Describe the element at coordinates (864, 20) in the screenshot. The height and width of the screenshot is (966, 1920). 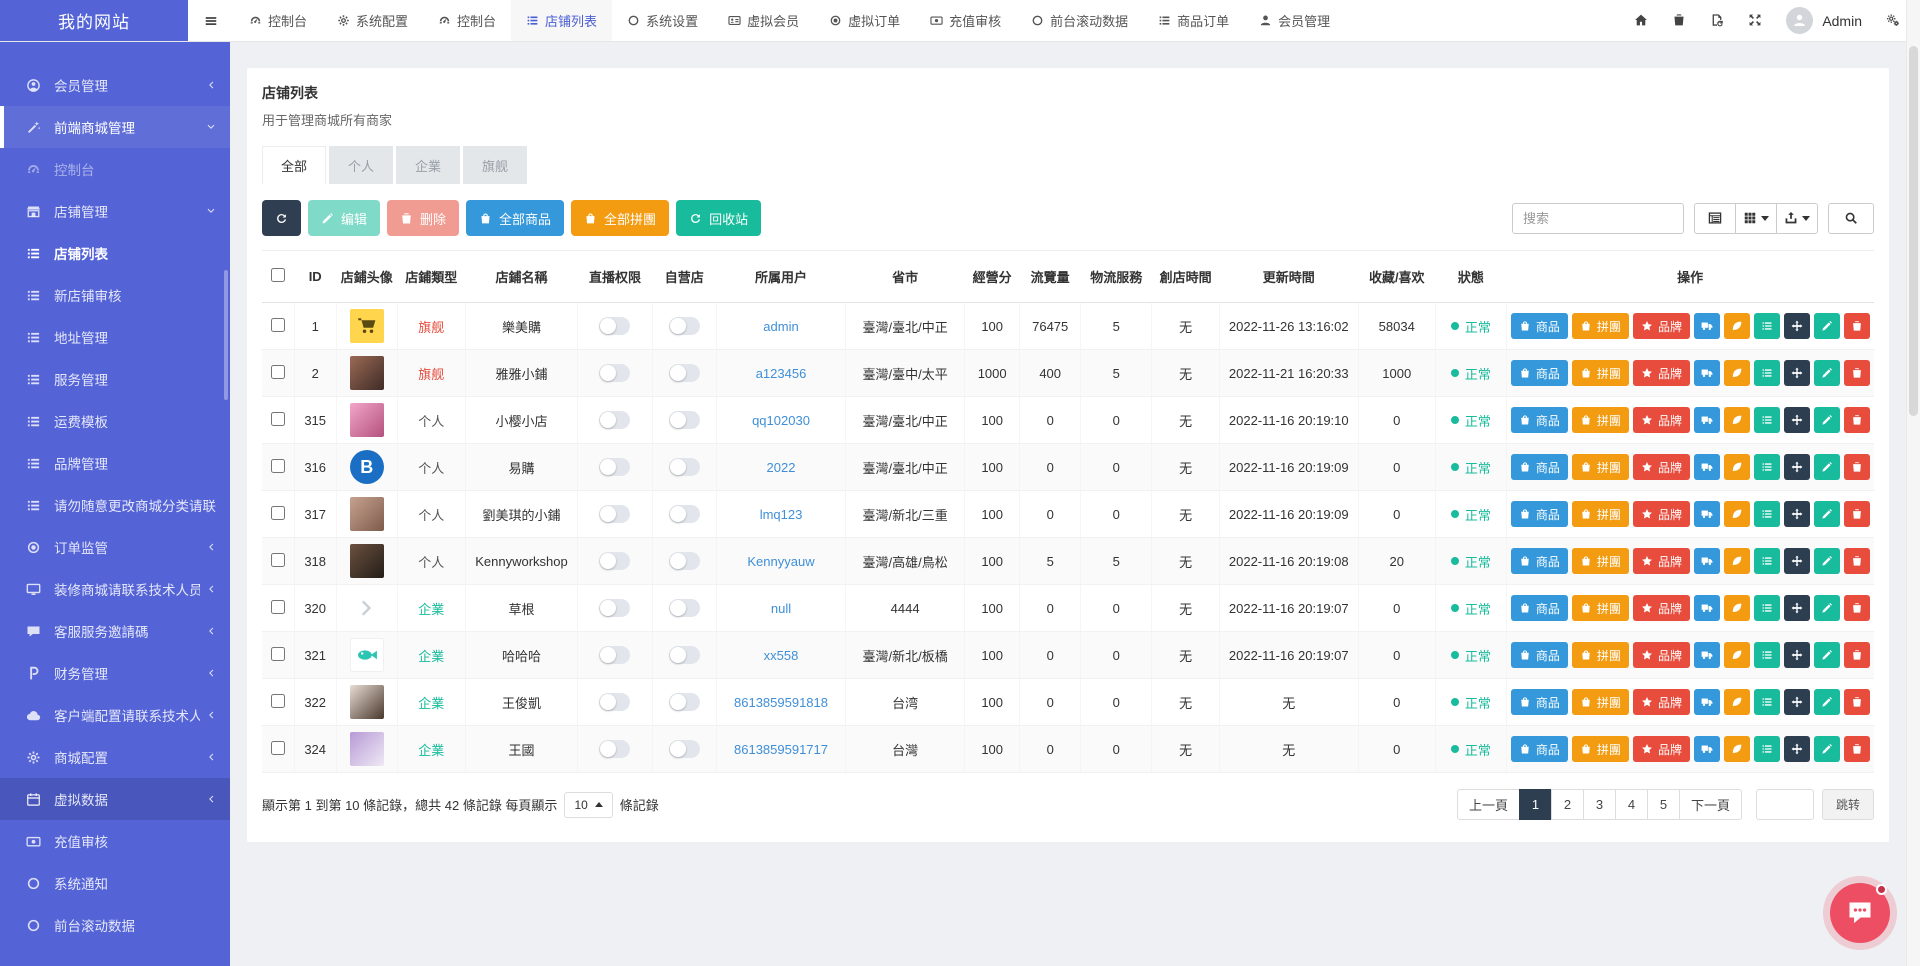
I see `nav-tab-7: 虚拟订单` at that location.